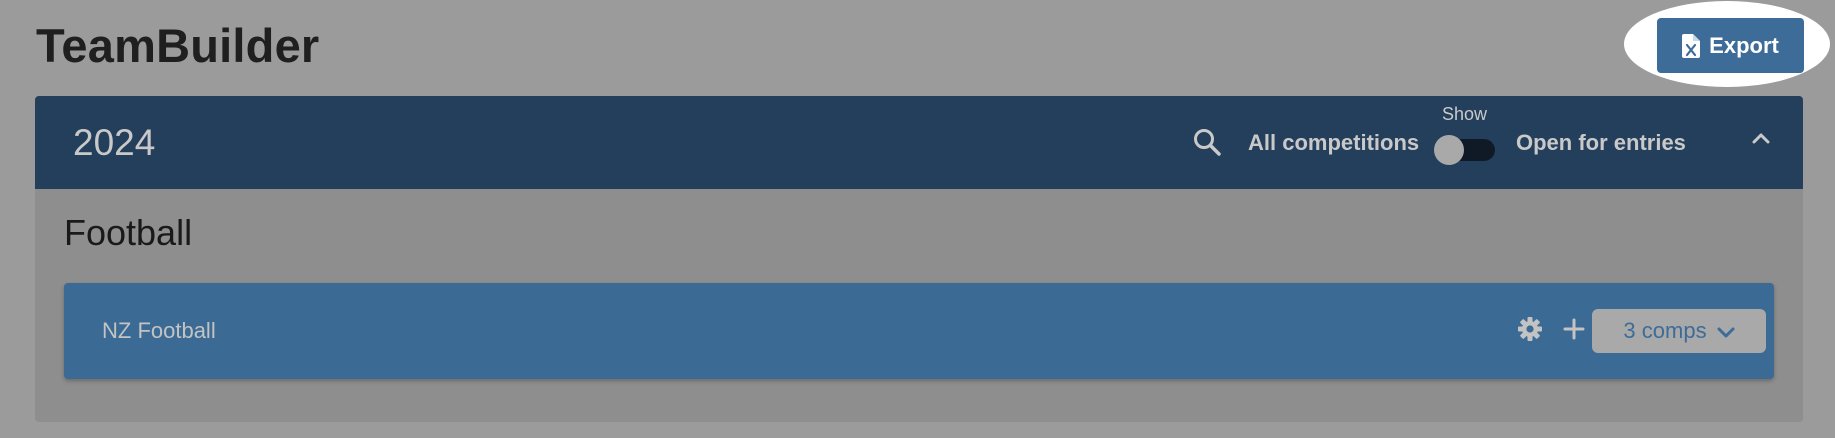  I want to click on search-icon, so click(1207, 144).